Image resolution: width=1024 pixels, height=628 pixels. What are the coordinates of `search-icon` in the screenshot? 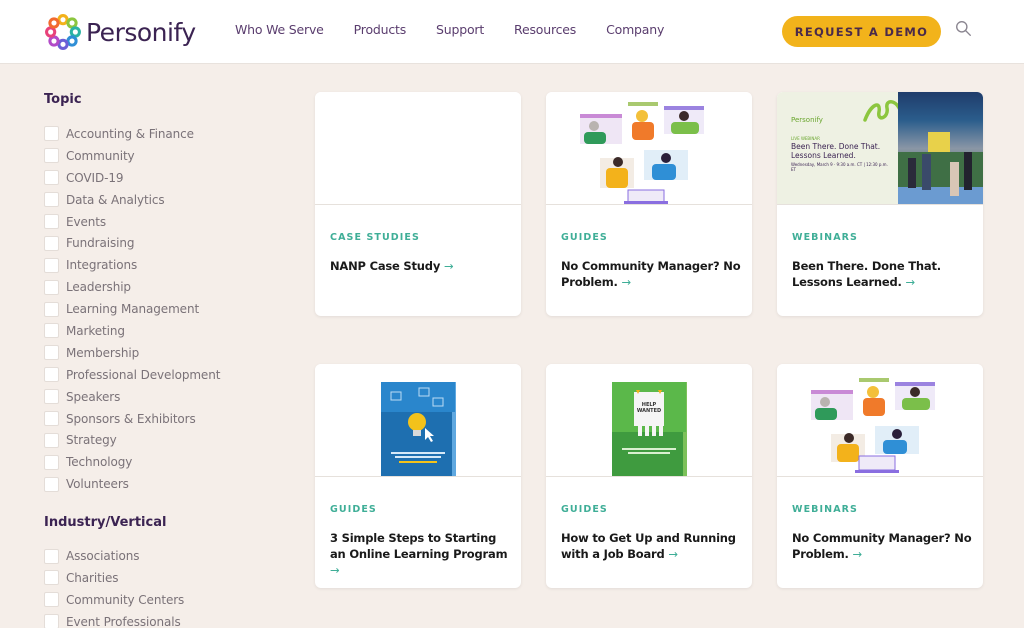 It's located at (963, 28).